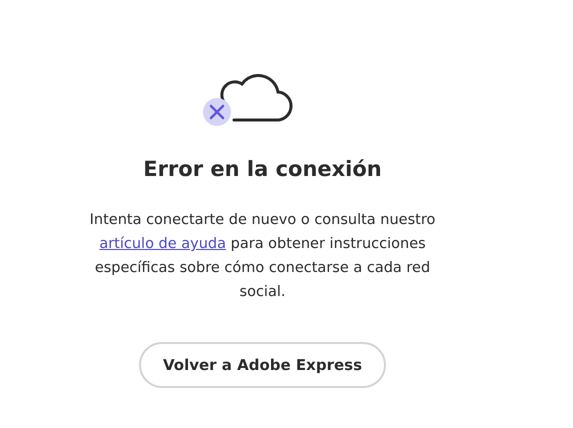 The image size is (573, 428). Describe the element at coordinates (262, 365) in the screenshot. I see `back-button: Volver a Adobe Express` at that location.